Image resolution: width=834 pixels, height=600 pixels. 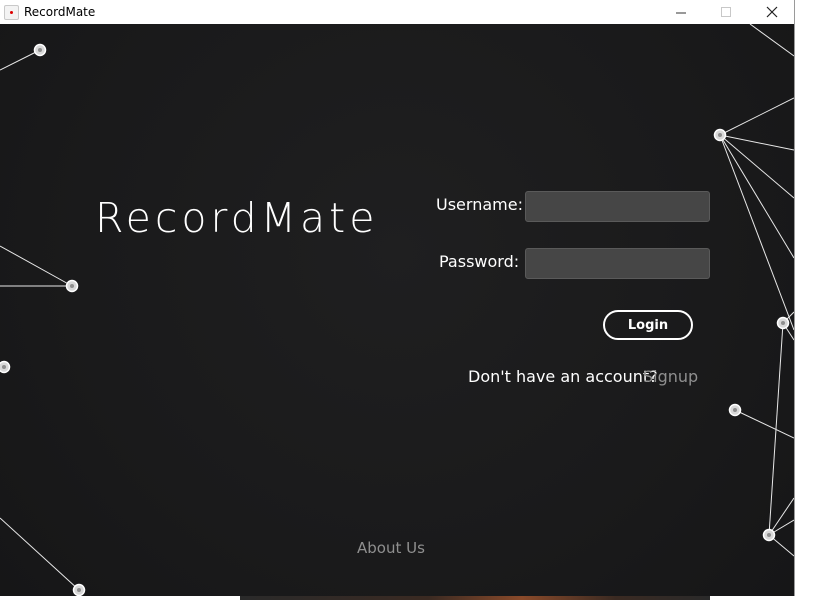 What do you see at coordinates (479, 204) in the screenshot?
I see `username-label: Username:` at bounding box center [479, 204].